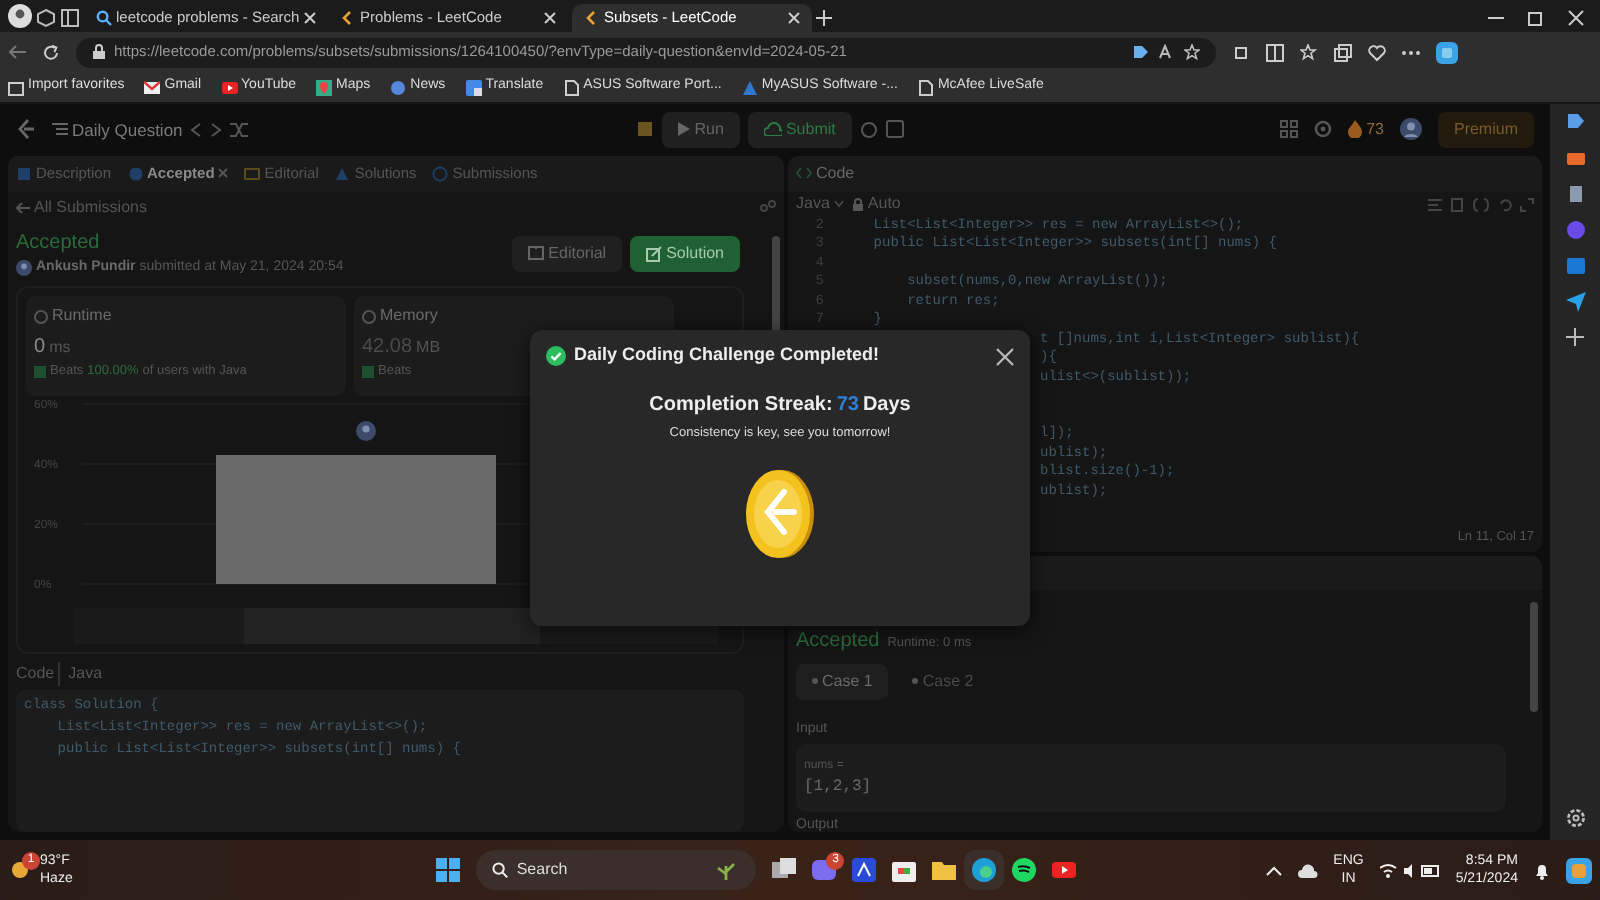 This screenshot has height=900, width=1600. I want to click on close-icon, so click(1005, 356).